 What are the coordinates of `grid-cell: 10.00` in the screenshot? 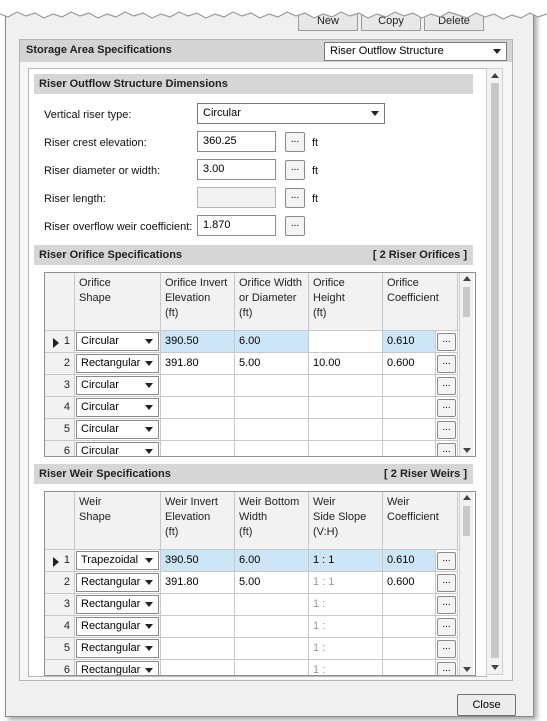 It's located at (346, 364).